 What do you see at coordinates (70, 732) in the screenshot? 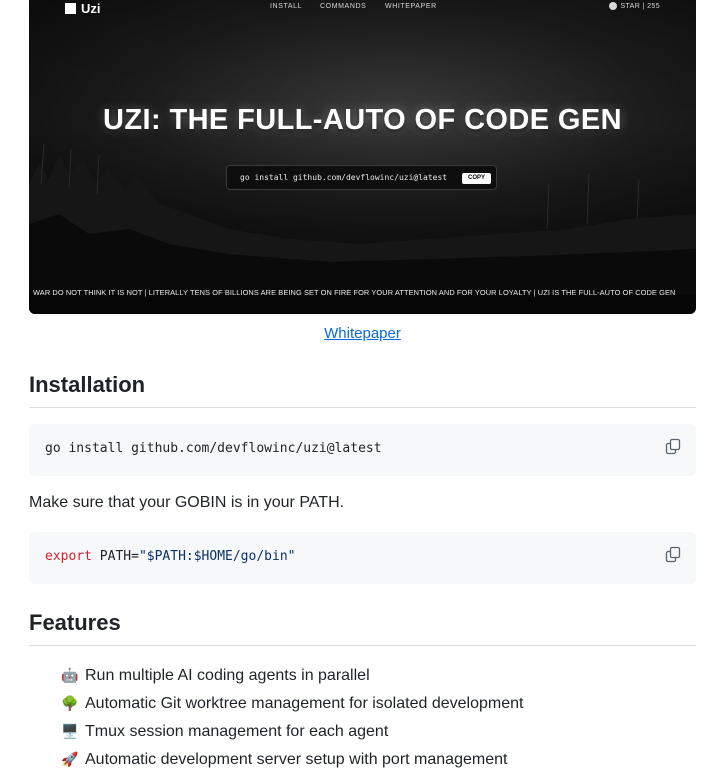
I see `desktop-computer-icon: 🖥️` at bounding box center [70, 732].